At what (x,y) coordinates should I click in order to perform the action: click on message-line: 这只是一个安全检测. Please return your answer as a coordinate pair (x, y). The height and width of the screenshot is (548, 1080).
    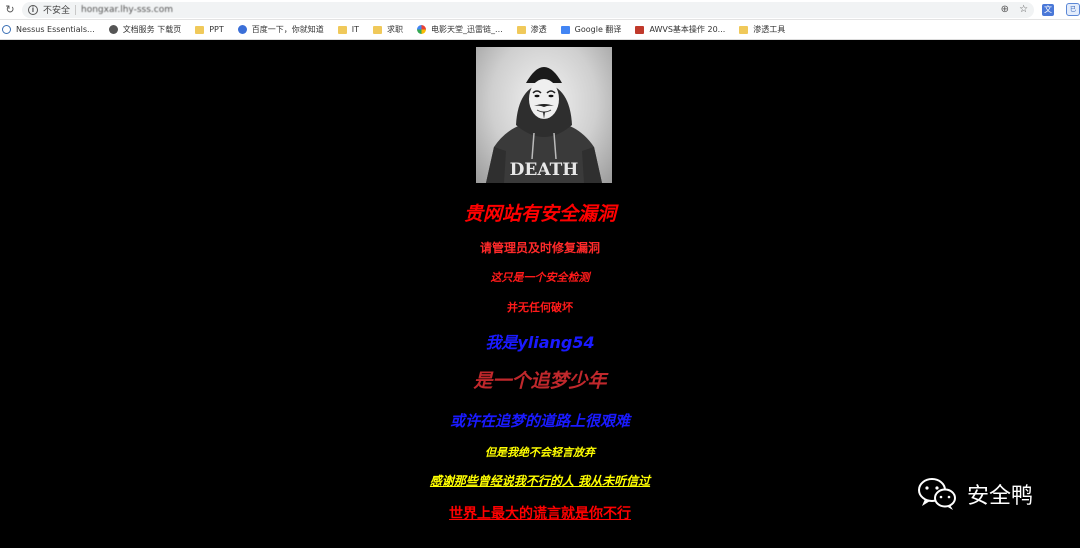
    Looking at the image, I should click on (540, 277).